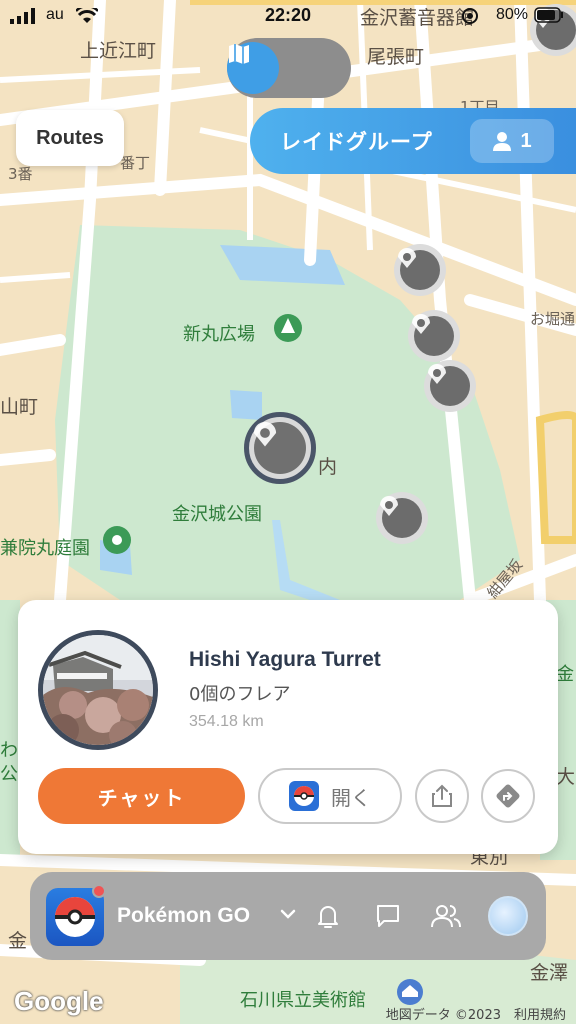  I want to click on flare-count: 0個のフレア, so click(240, 694).